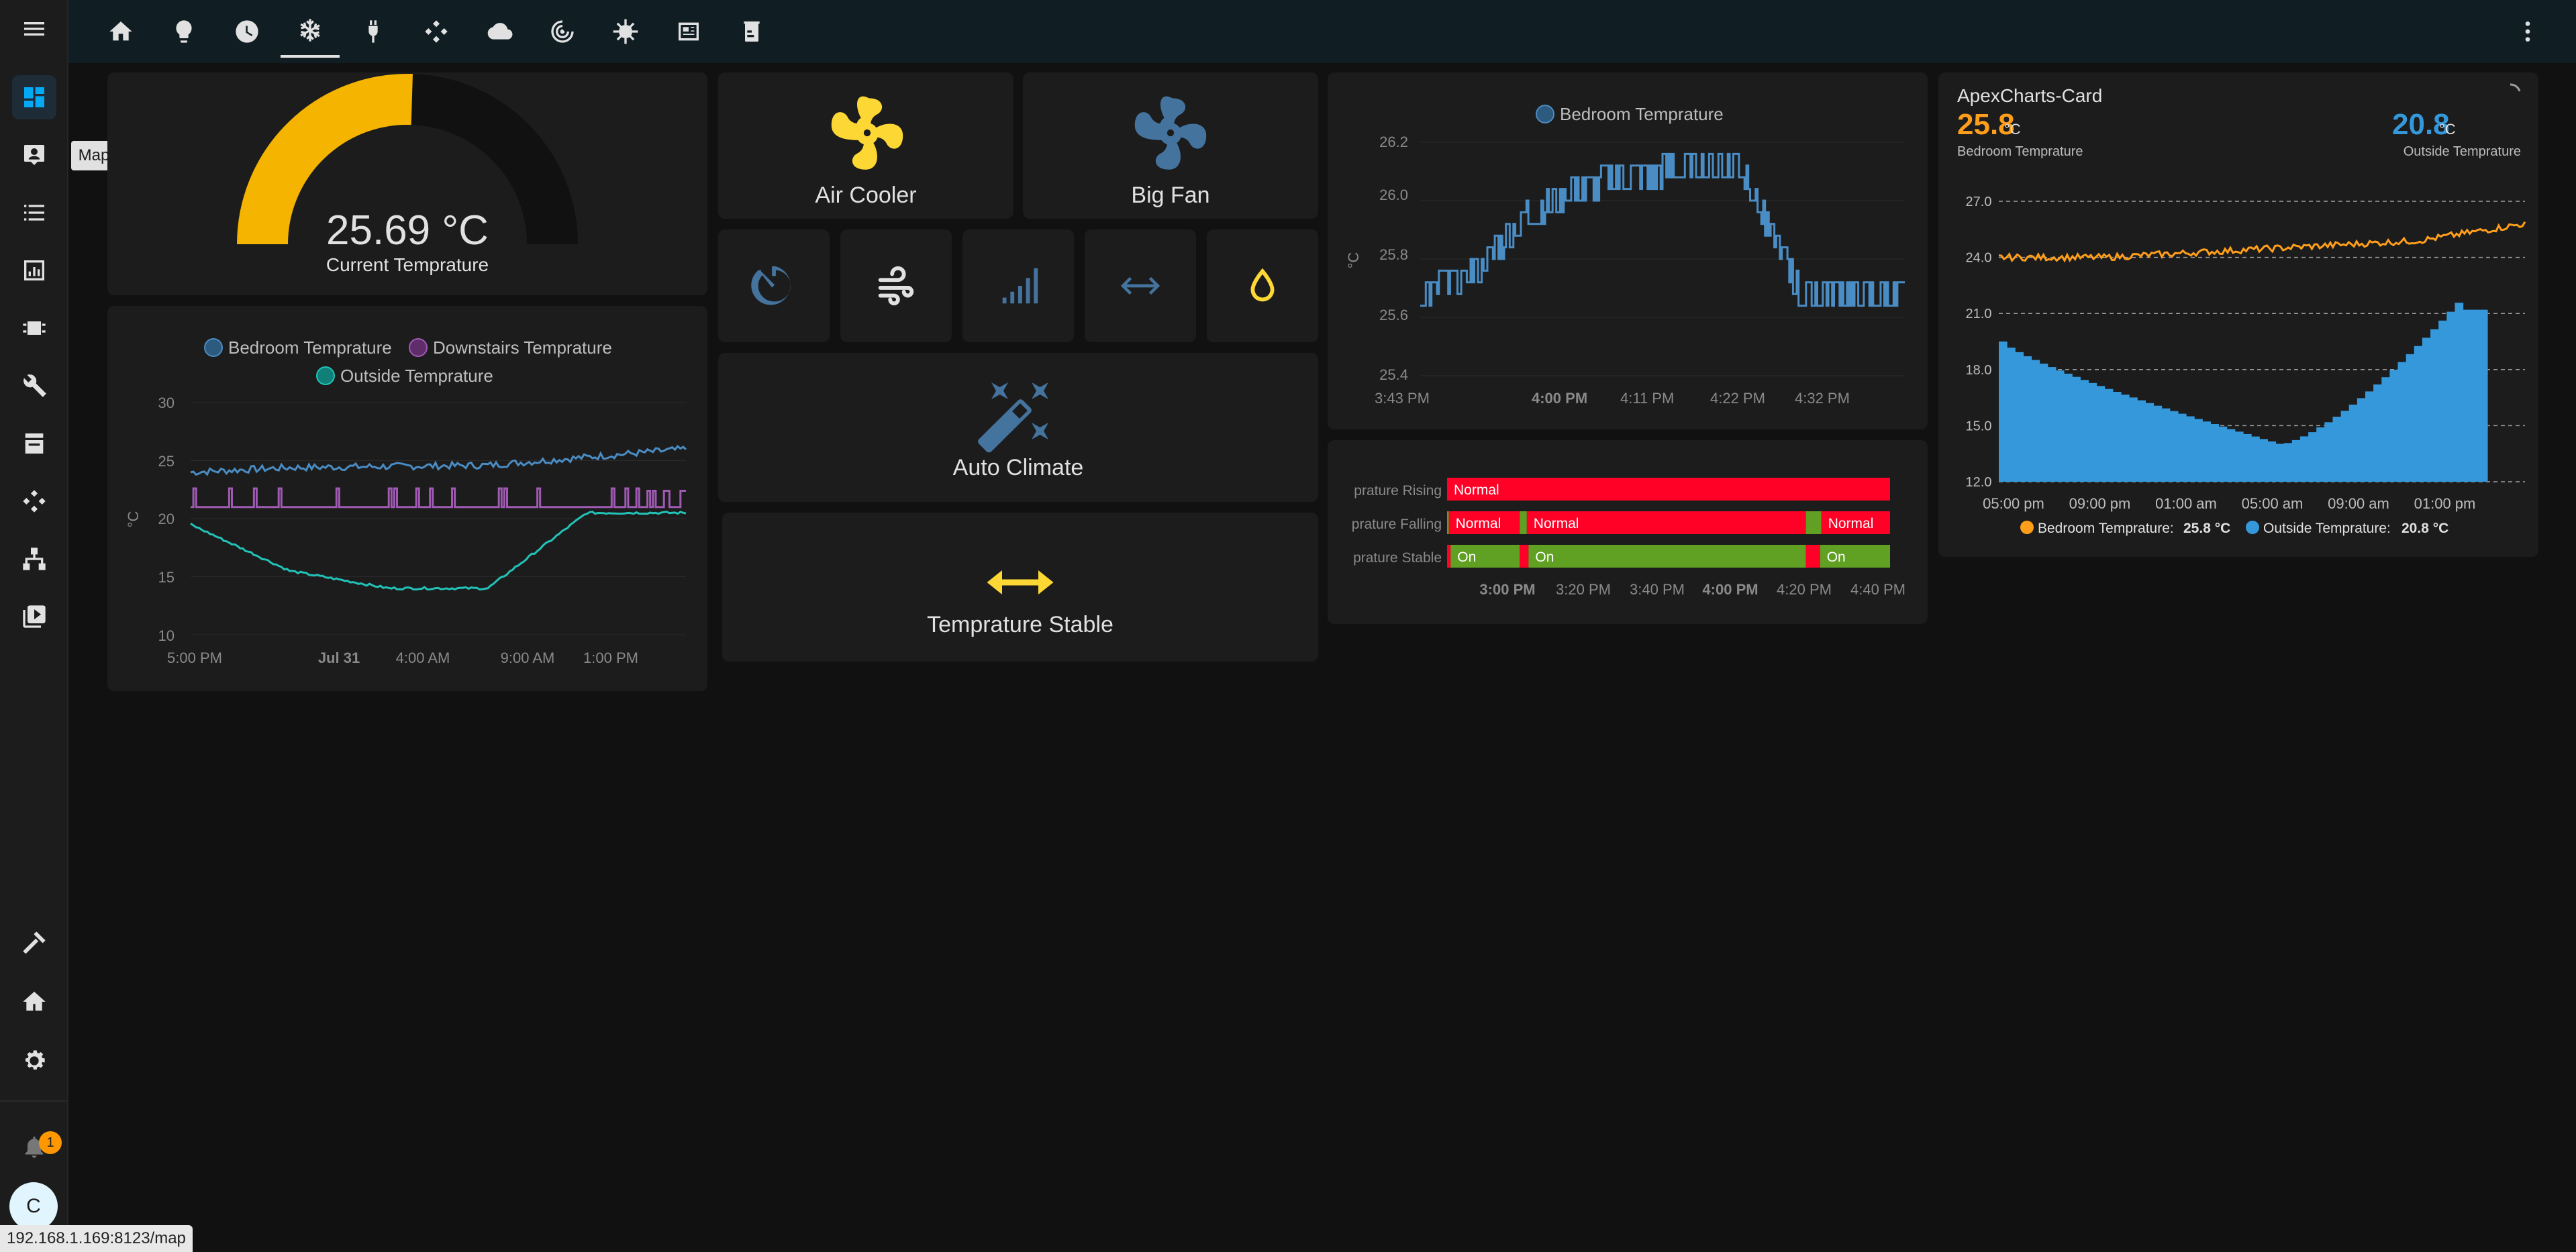 Image resolution: width=2576 pixels, height=1252 pixels. I want to click on big-fan-card: Big Fan, so click(1170, 145).